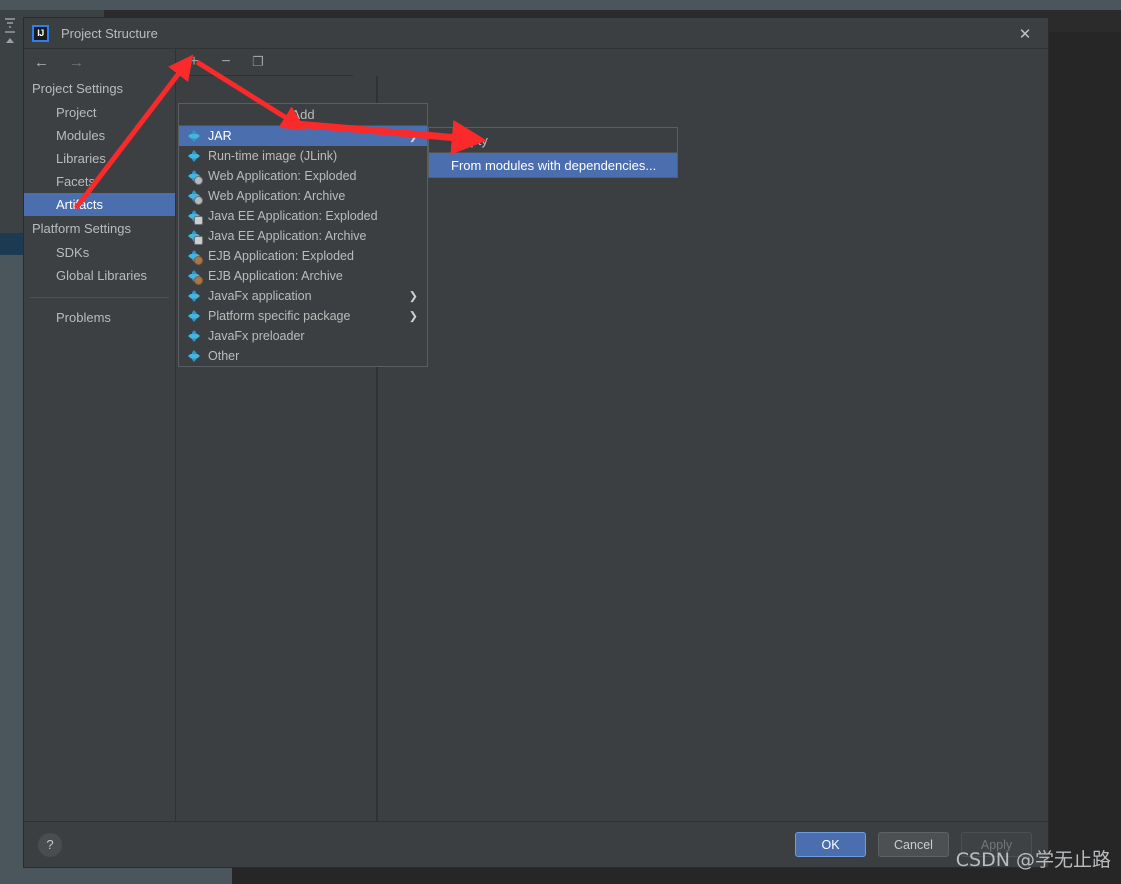 The width and height of the screenshot is (1121, 884). Describe the element at coordinates (224, 356) in the screenshot. I see `menu-item-label: Other` at that location.